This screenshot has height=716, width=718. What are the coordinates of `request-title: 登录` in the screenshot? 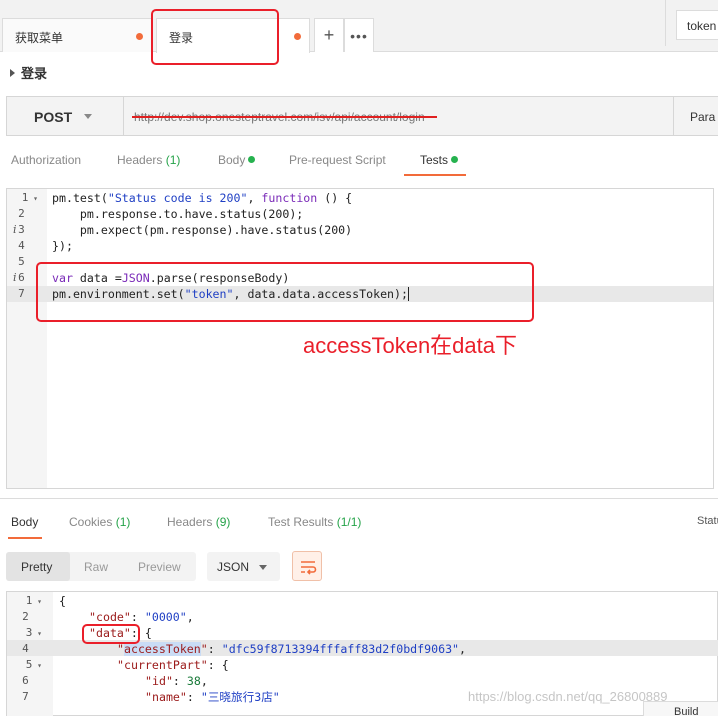 It's located at (28, 72).